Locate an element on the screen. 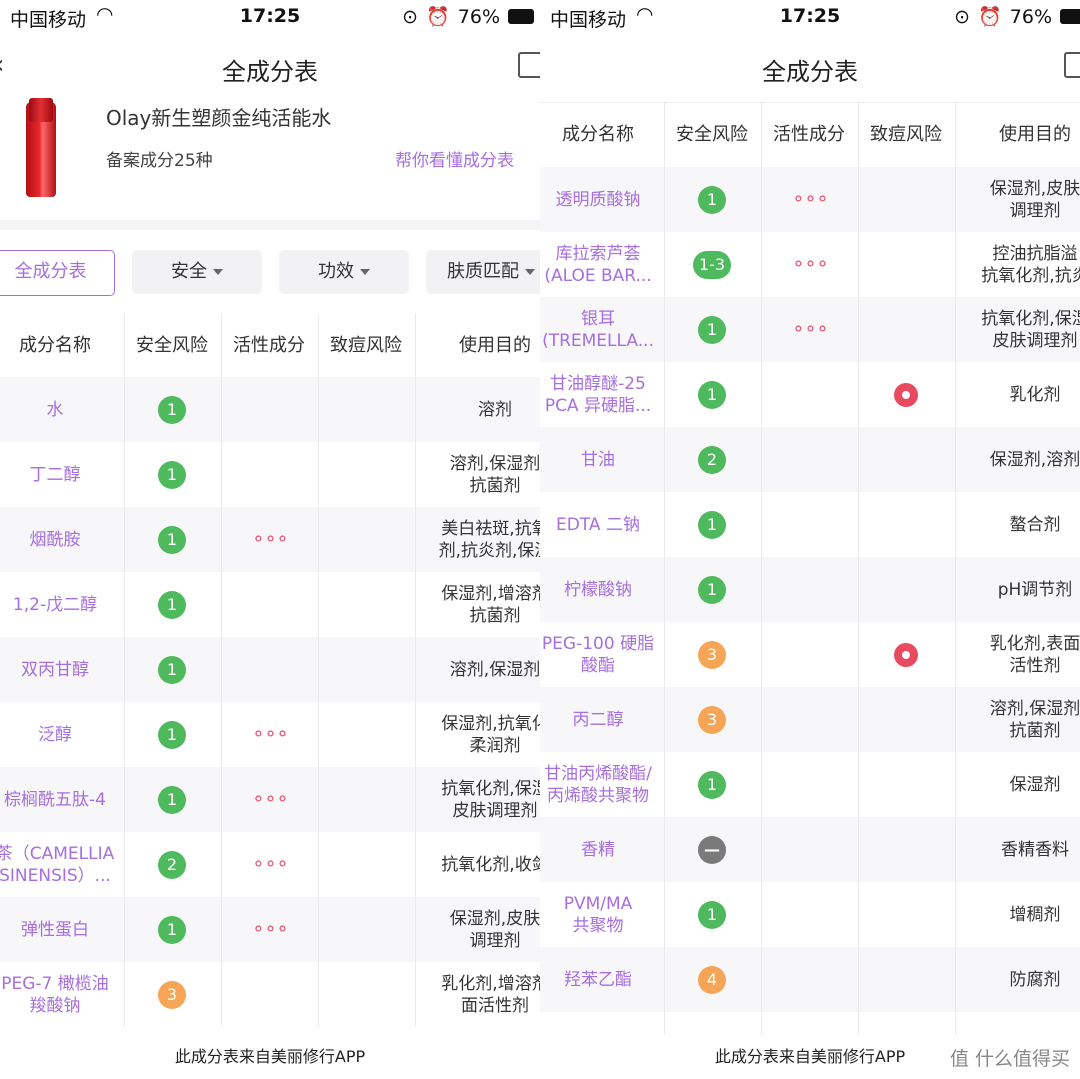 Image resolution: width=1080 pixels, height=1079 pixels. usage-purpose: 防腐剂 is located at coordinates (1035, 979).